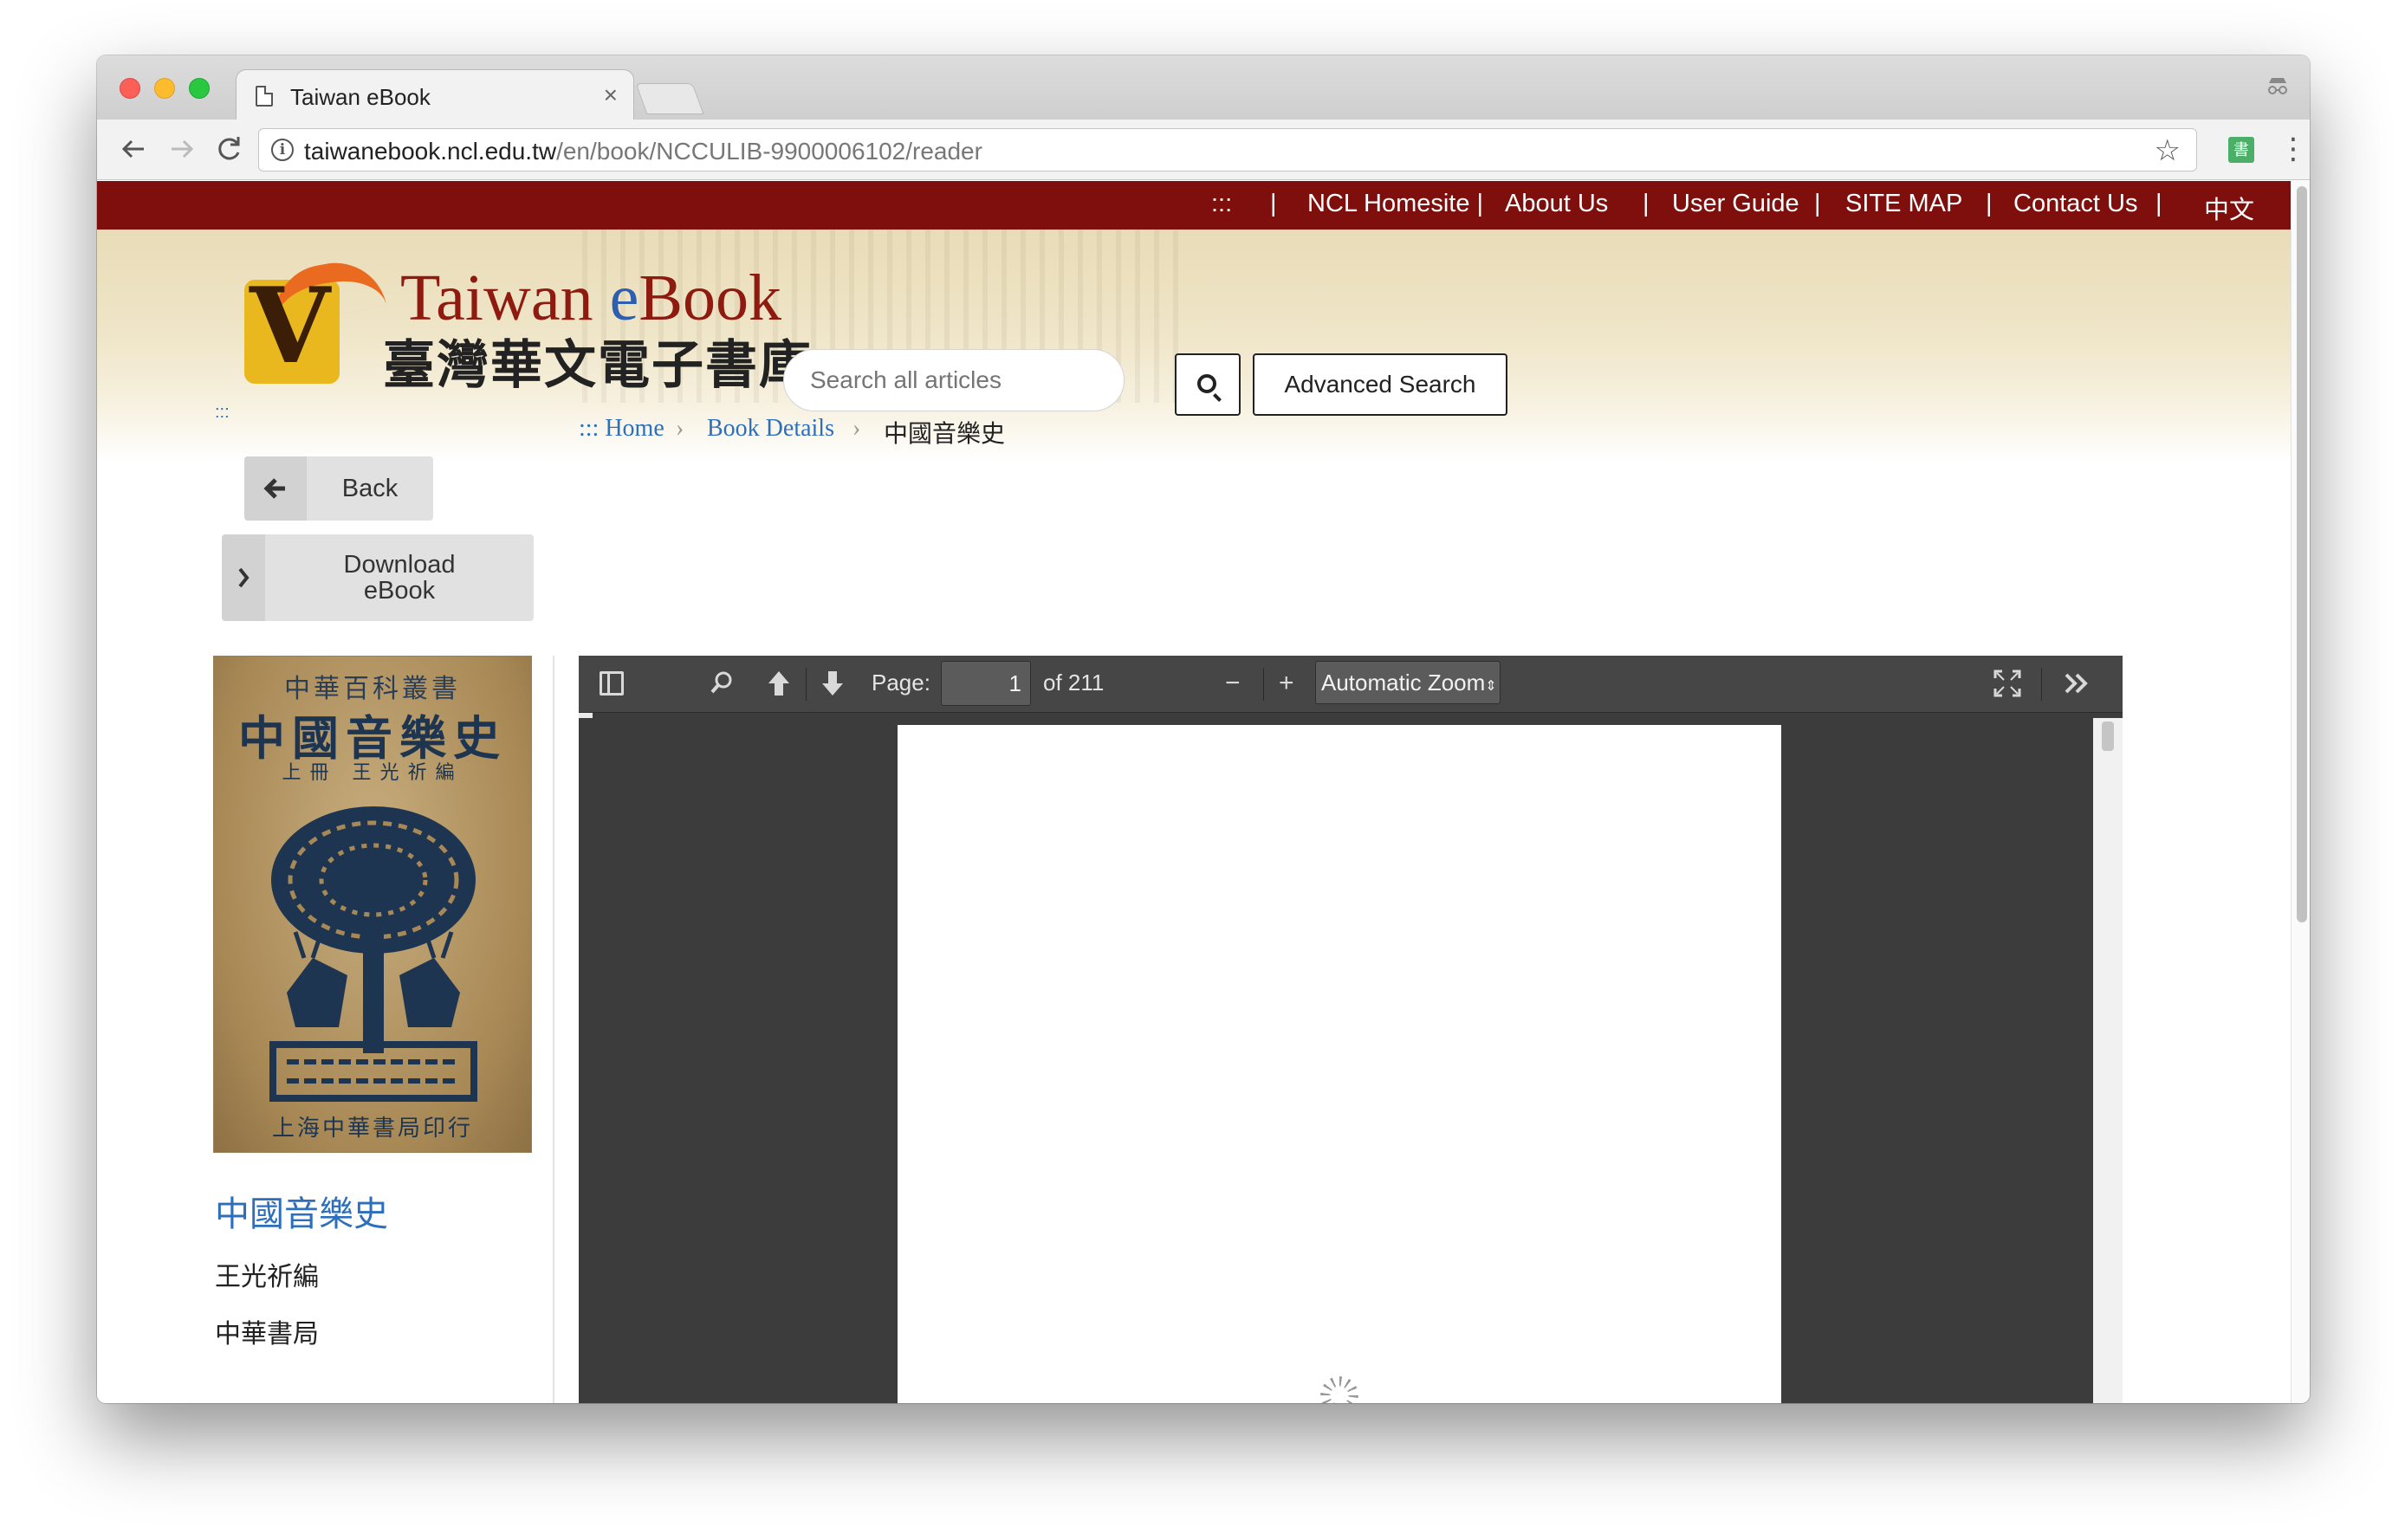 The image size is (2405, 1540). I want to click on loading-progress-bar, so click(586, 715).